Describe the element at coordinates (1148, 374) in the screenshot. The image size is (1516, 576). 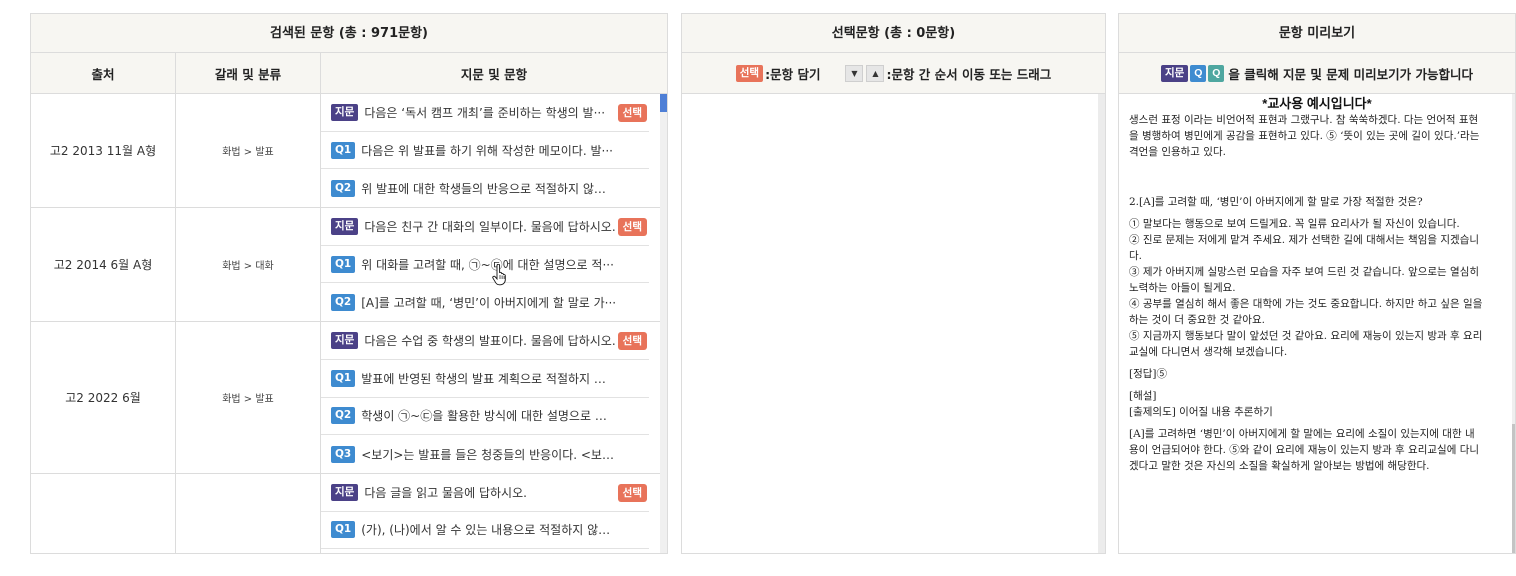
I see `preview-answer: [정답]⑤` at that location.